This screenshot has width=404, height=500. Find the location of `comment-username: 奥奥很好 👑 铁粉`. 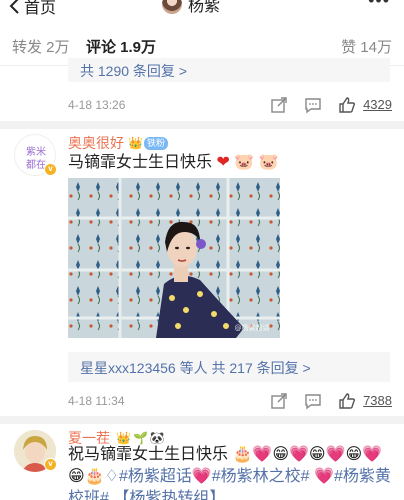

comment-username: 奥奥很好 👑 铁粉 is located at coordinates (118, 143).